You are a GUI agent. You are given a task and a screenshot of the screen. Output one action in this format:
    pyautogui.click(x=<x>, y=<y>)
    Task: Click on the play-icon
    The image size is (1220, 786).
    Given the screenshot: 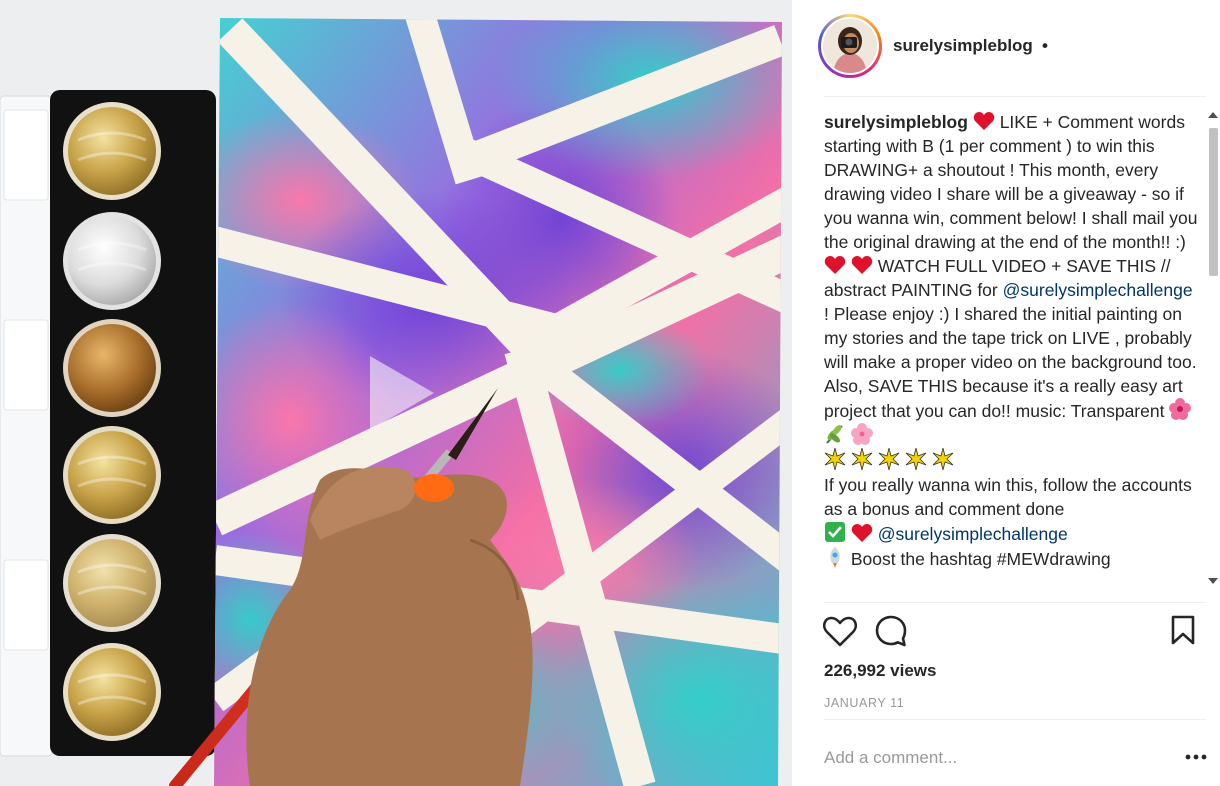 What is the action you would take?
    pyautogui.click(x=395, y=393)
    